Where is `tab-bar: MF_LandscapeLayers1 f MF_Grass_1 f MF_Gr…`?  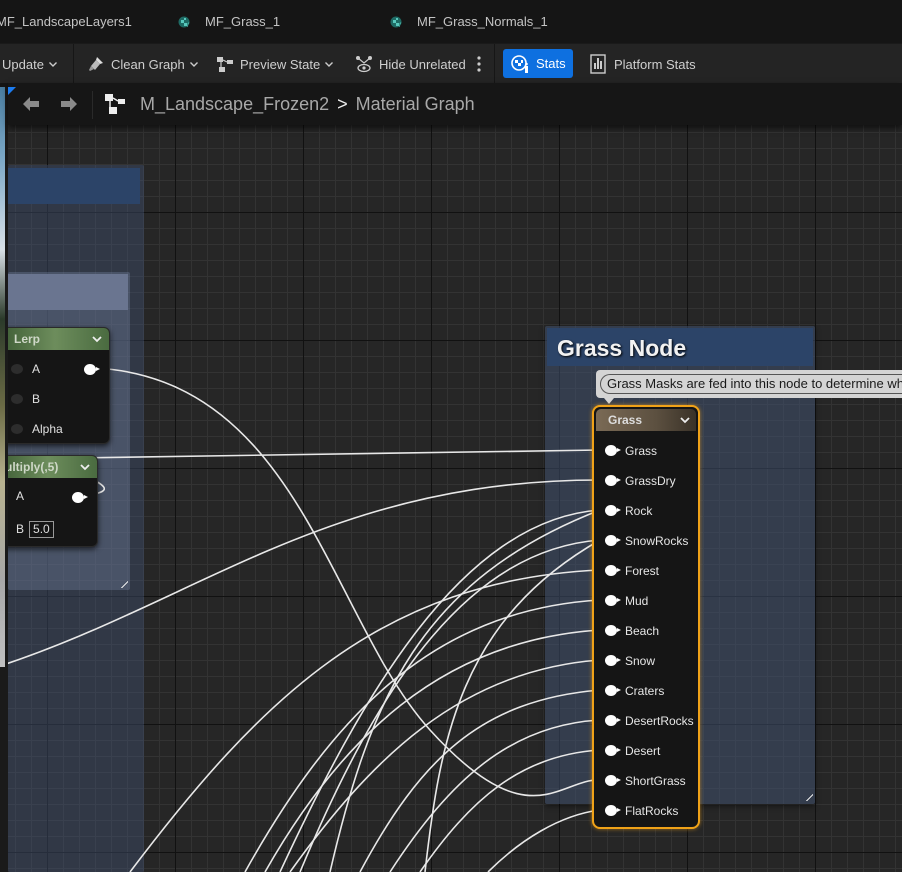
tab-bar: MF_LandscapeLayers1 f MF_Grass_1 f MF_Gr… is located at coordinates (451, 21).